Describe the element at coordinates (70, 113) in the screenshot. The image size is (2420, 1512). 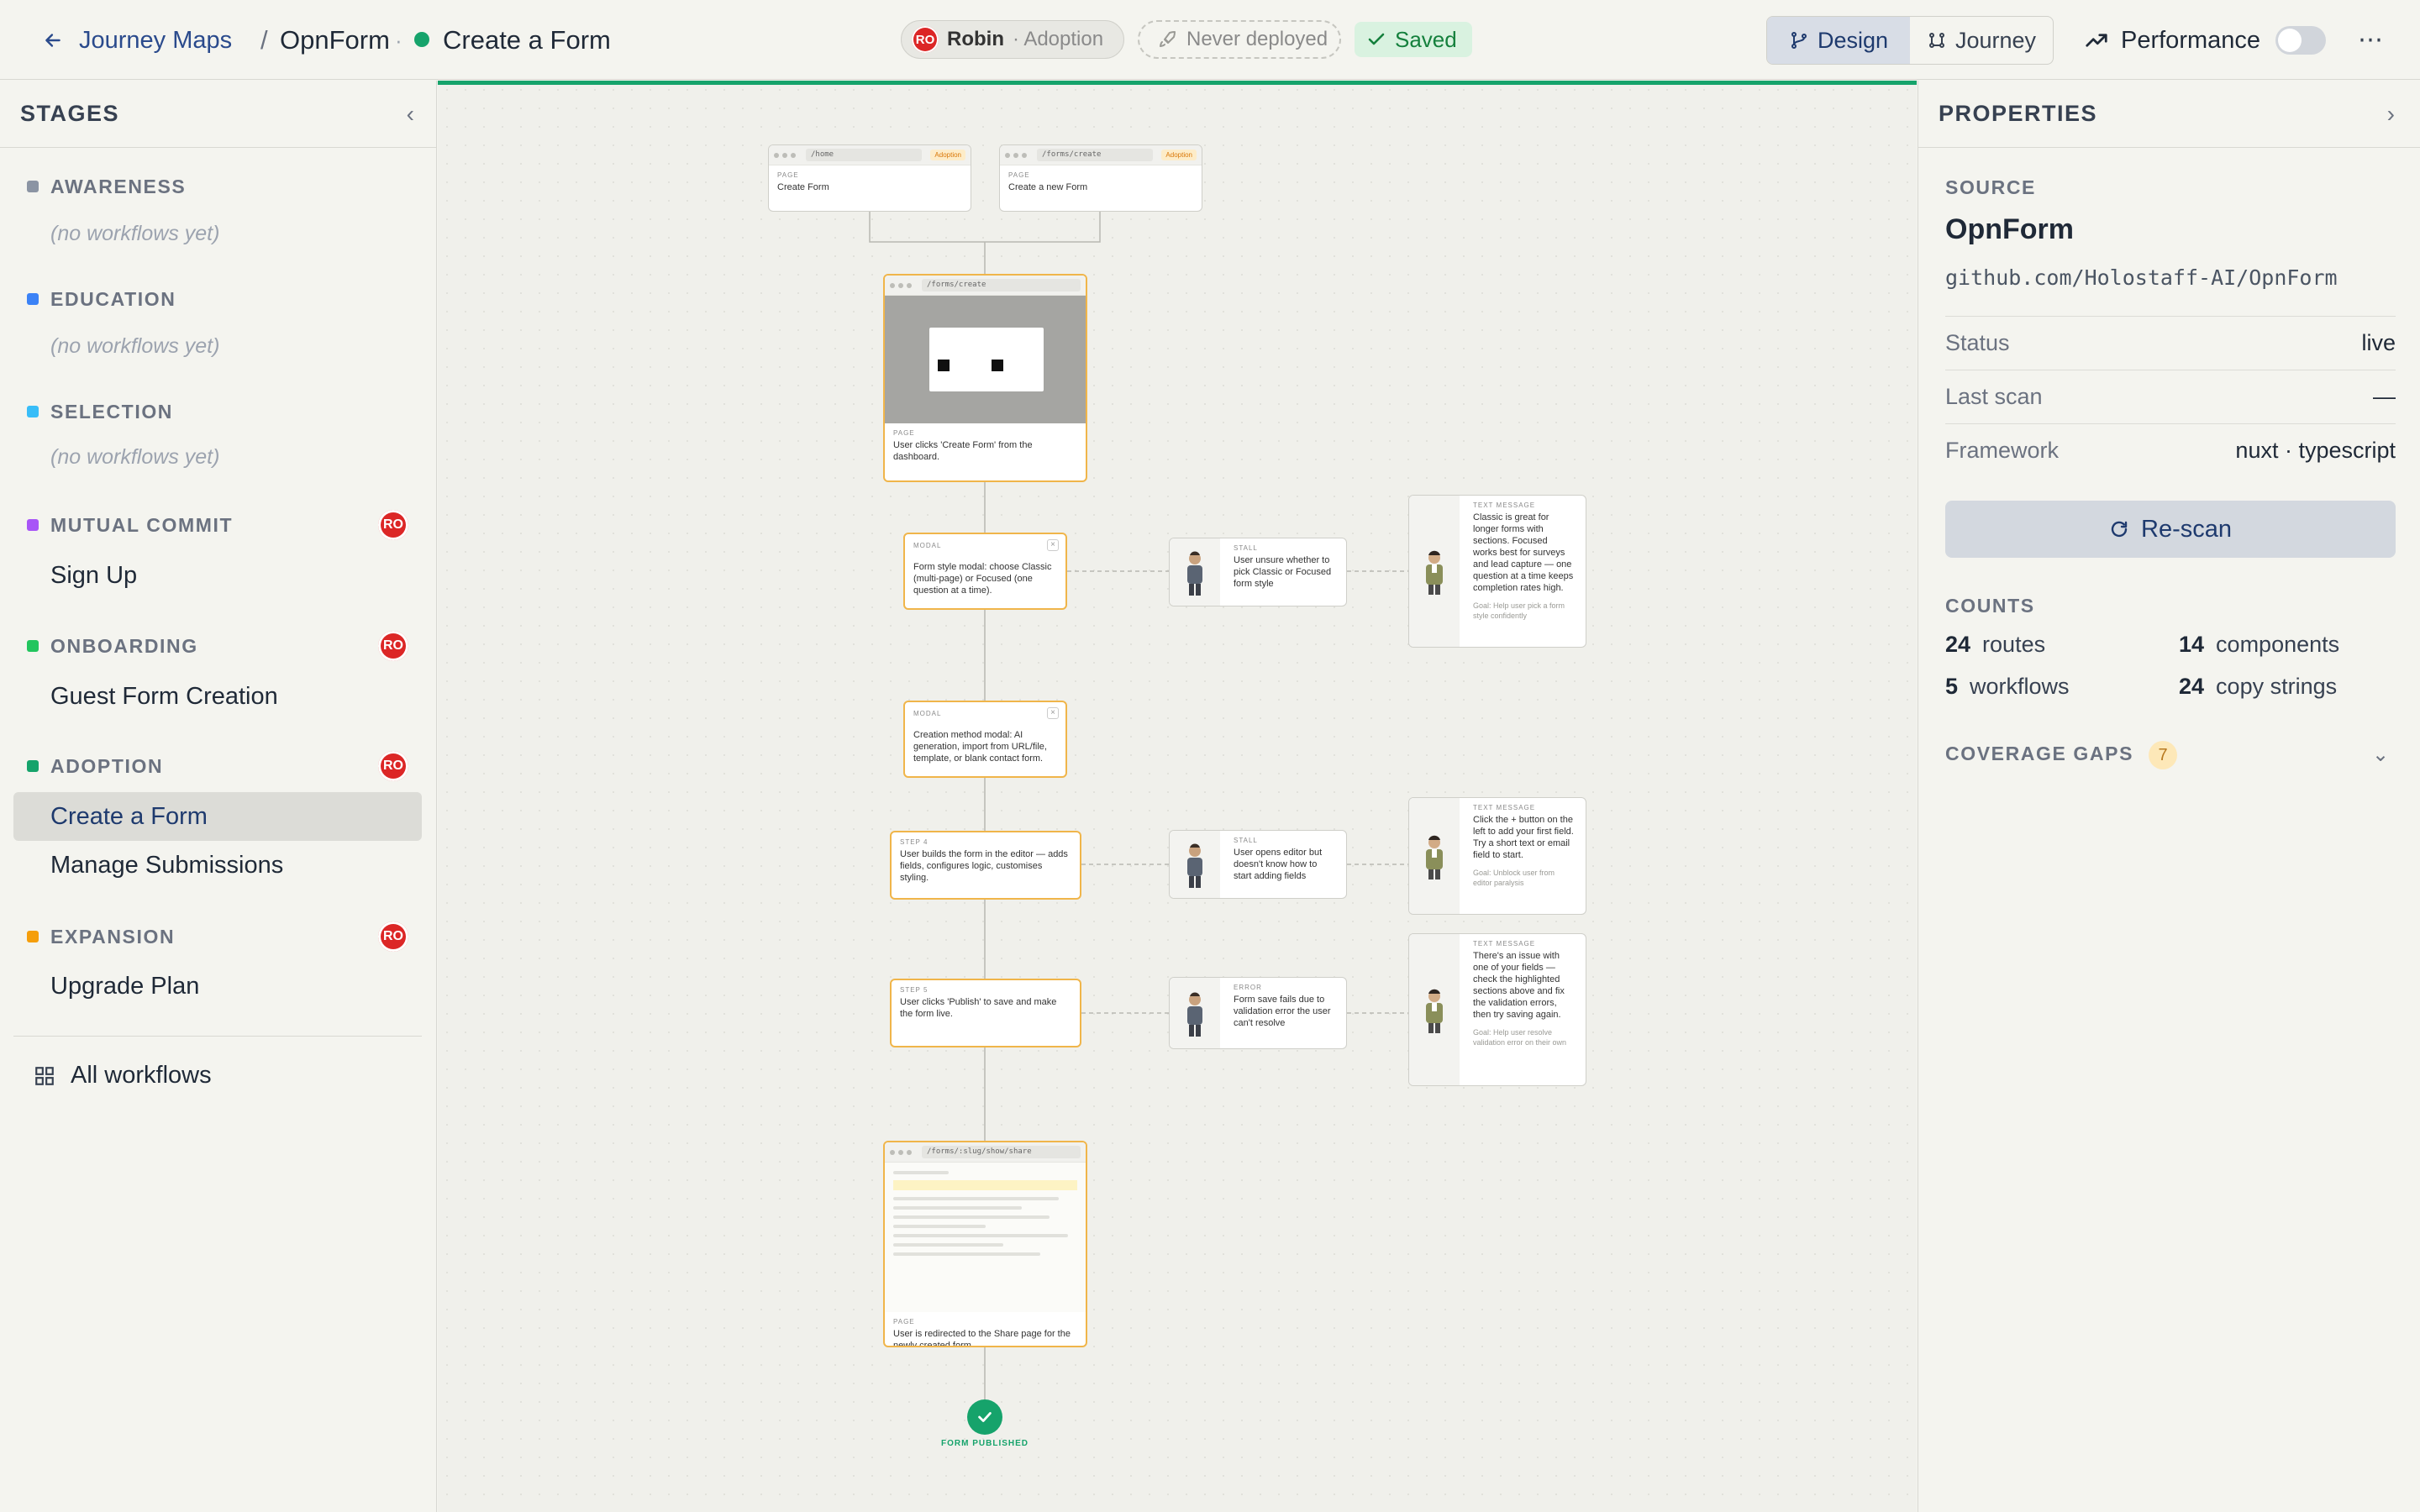
I see `sidebar-title: STAGES` at that location.